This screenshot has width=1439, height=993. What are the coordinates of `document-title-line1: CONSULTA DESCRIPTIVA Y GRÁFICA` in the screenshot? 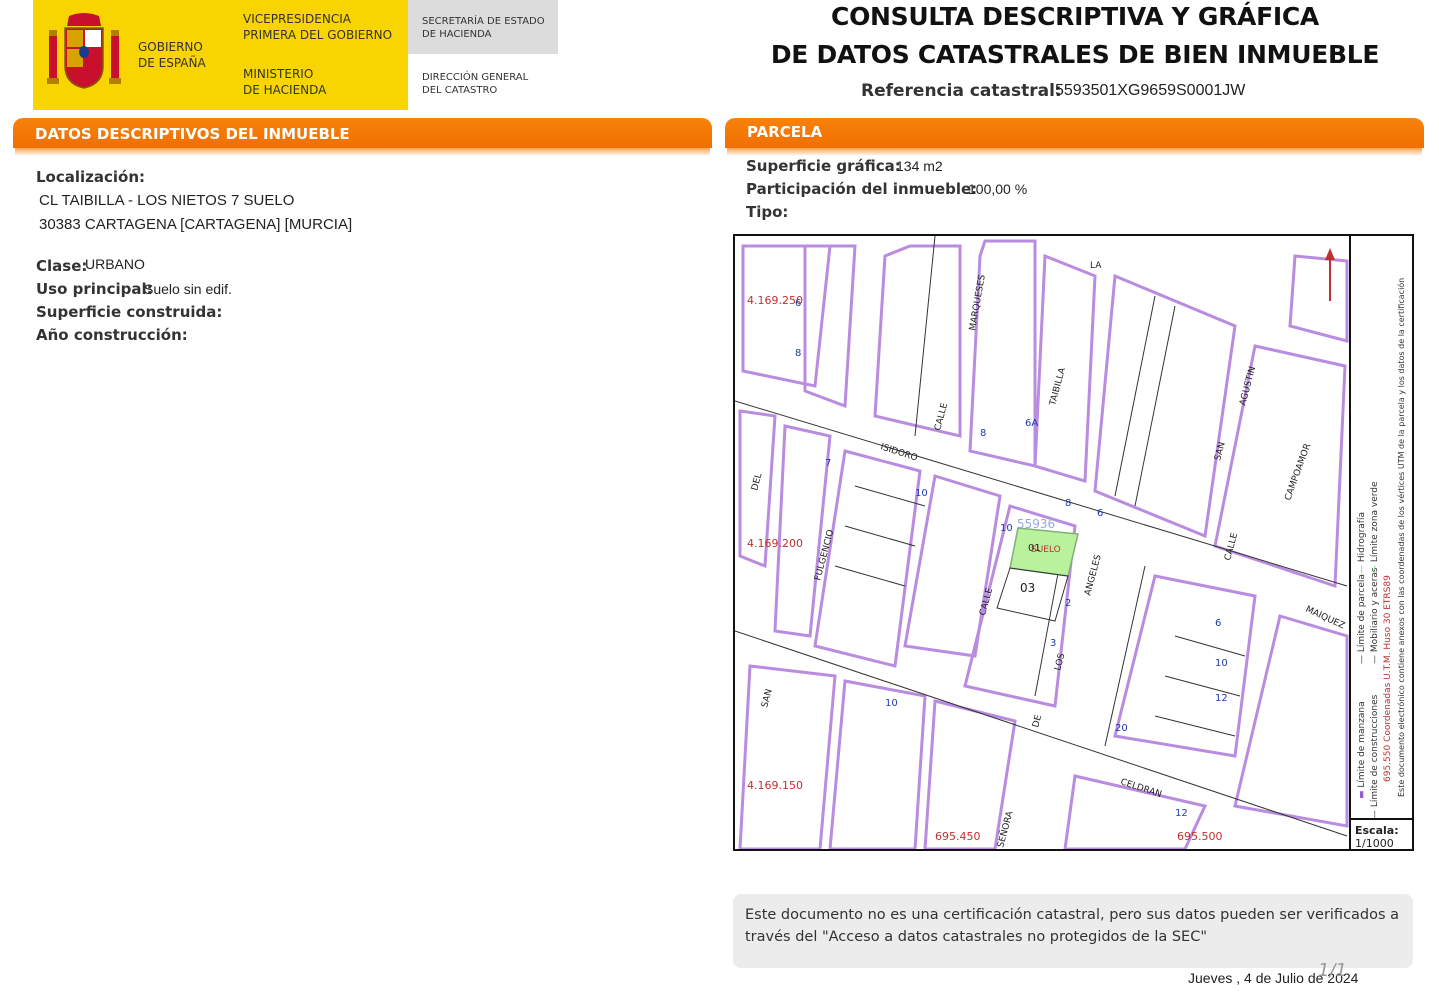 It's located at (1075, 16).